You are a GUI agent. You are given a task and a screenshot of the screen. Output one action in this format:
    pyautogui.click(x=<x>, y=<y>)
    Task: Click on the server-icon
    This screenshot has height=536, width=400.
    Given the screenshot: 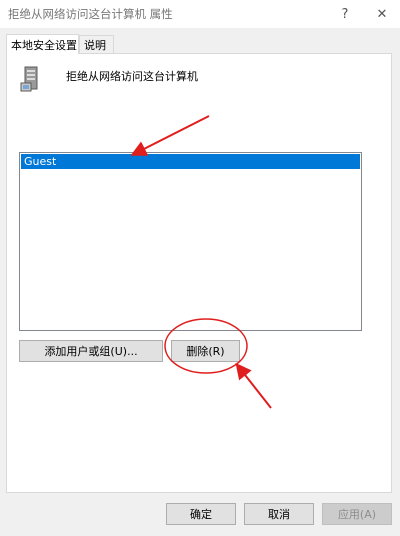 What is the action you would take?
    pyautogui.click(x=32, y=79)
    